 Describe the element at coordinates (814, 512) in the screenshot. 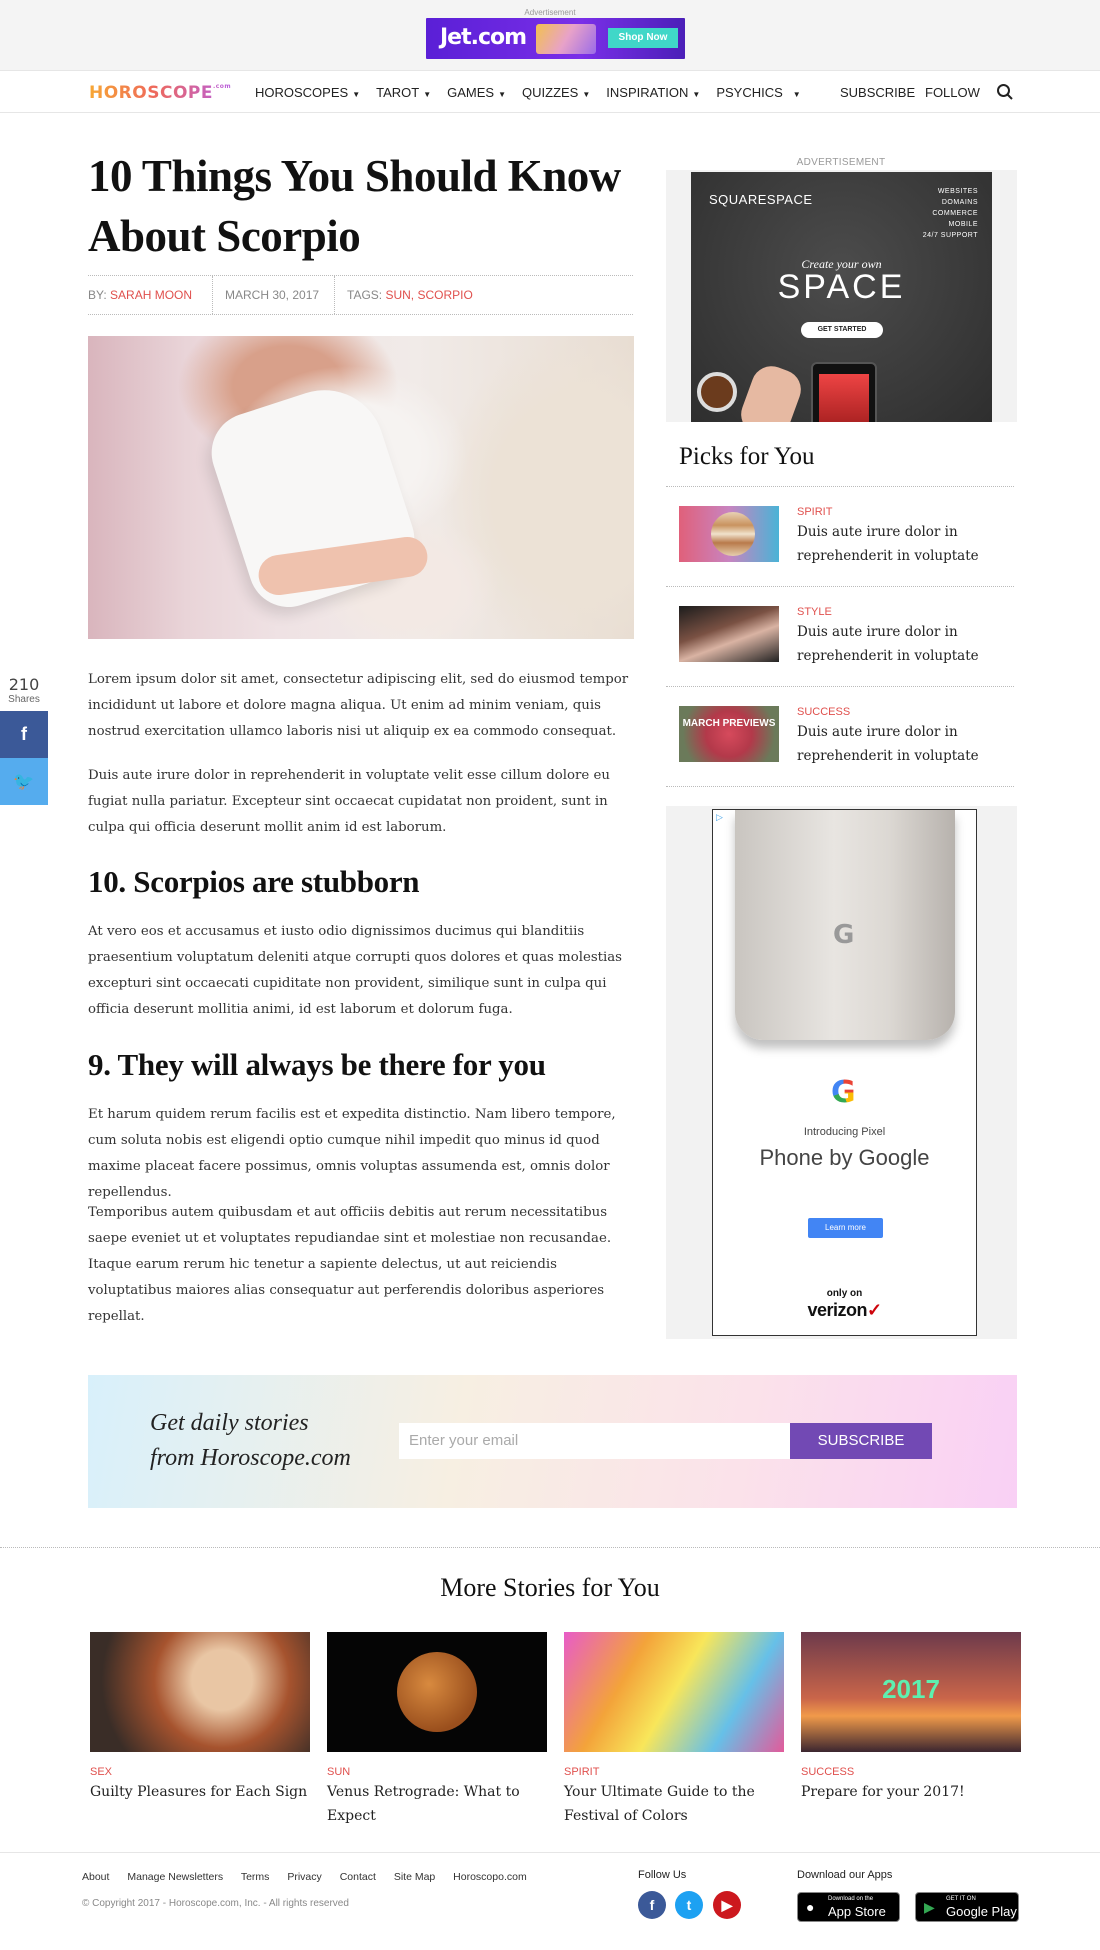

I see `pick-category: SPIRIT` at that location.